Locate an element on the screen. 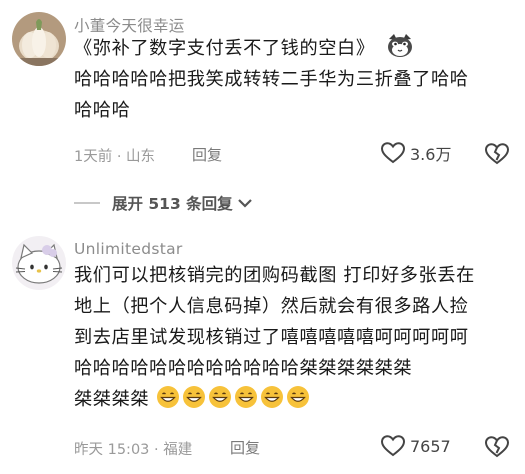  time-location: 1天前 · 山东 is located at coordinates (115, 157).